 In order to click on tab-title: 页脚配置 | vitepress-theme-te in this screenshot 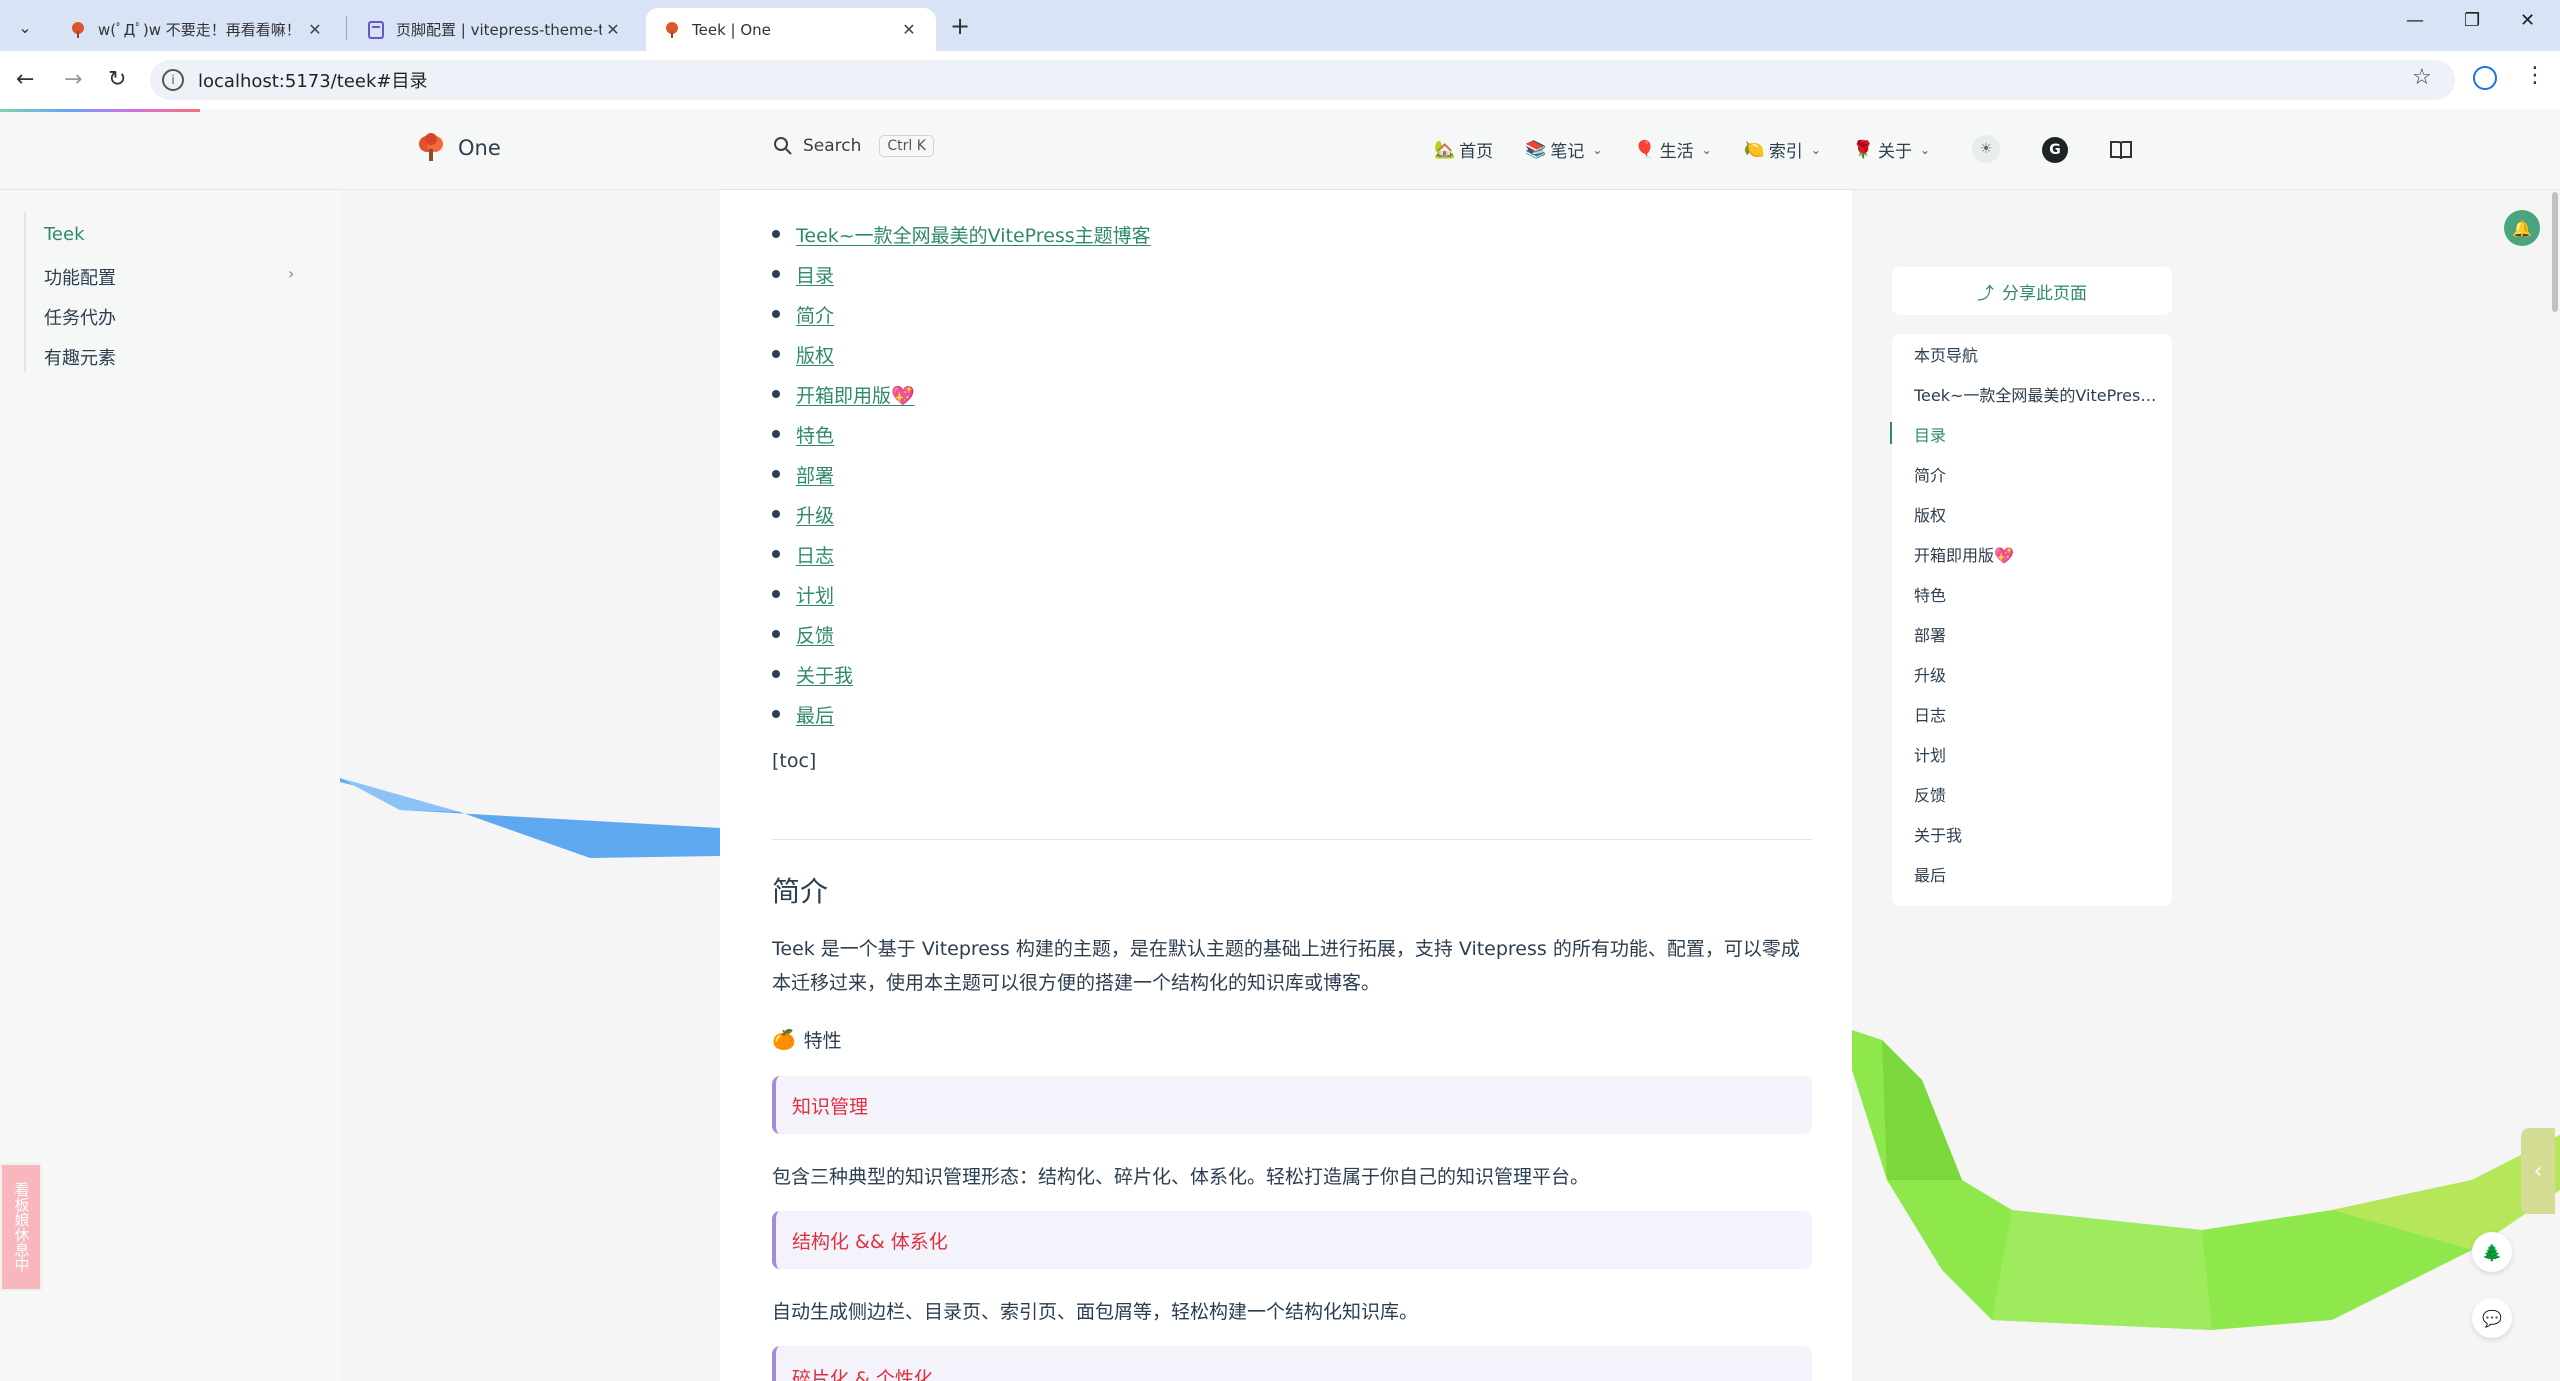, I will do `click(499, 30)`.